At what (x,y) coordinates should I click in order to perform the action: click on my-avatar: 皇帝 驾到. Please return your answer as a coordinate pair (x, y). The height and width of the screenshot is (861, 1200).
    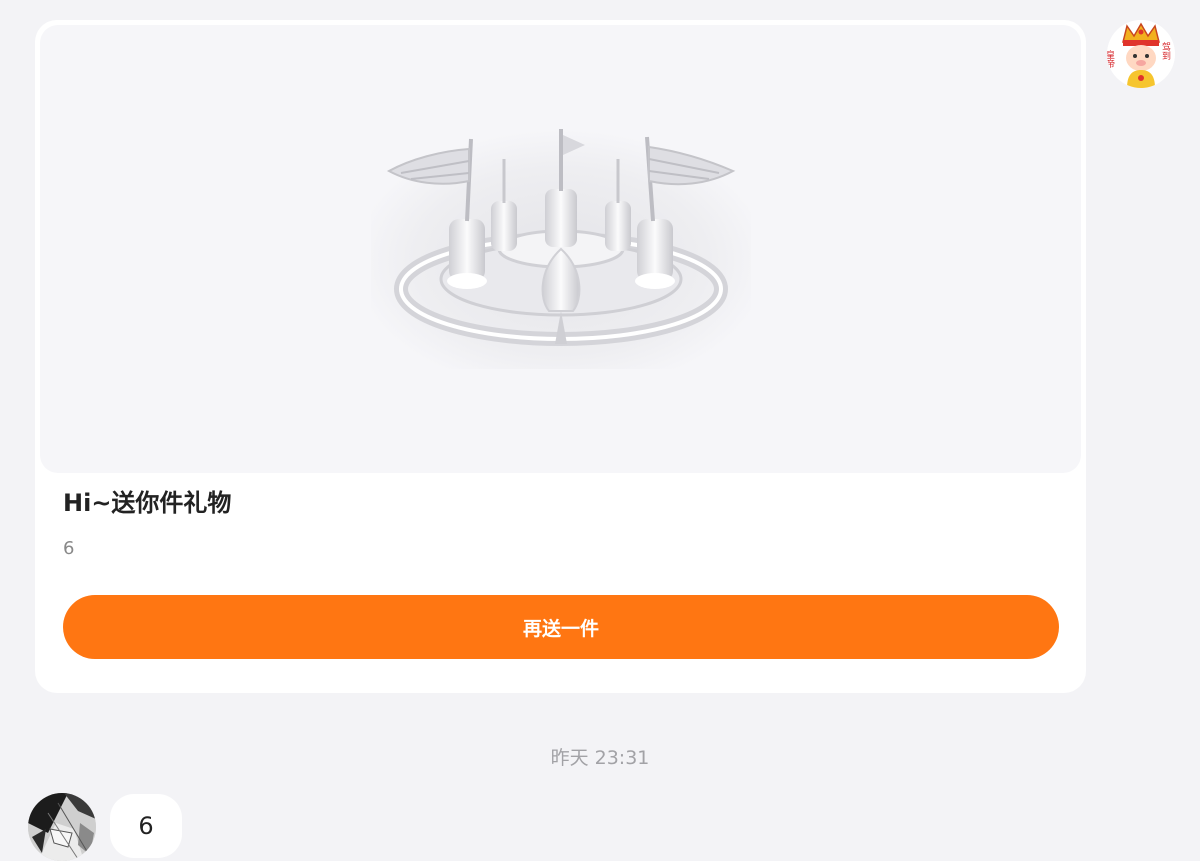
    Looking at the image, I should click on (1141, 54).